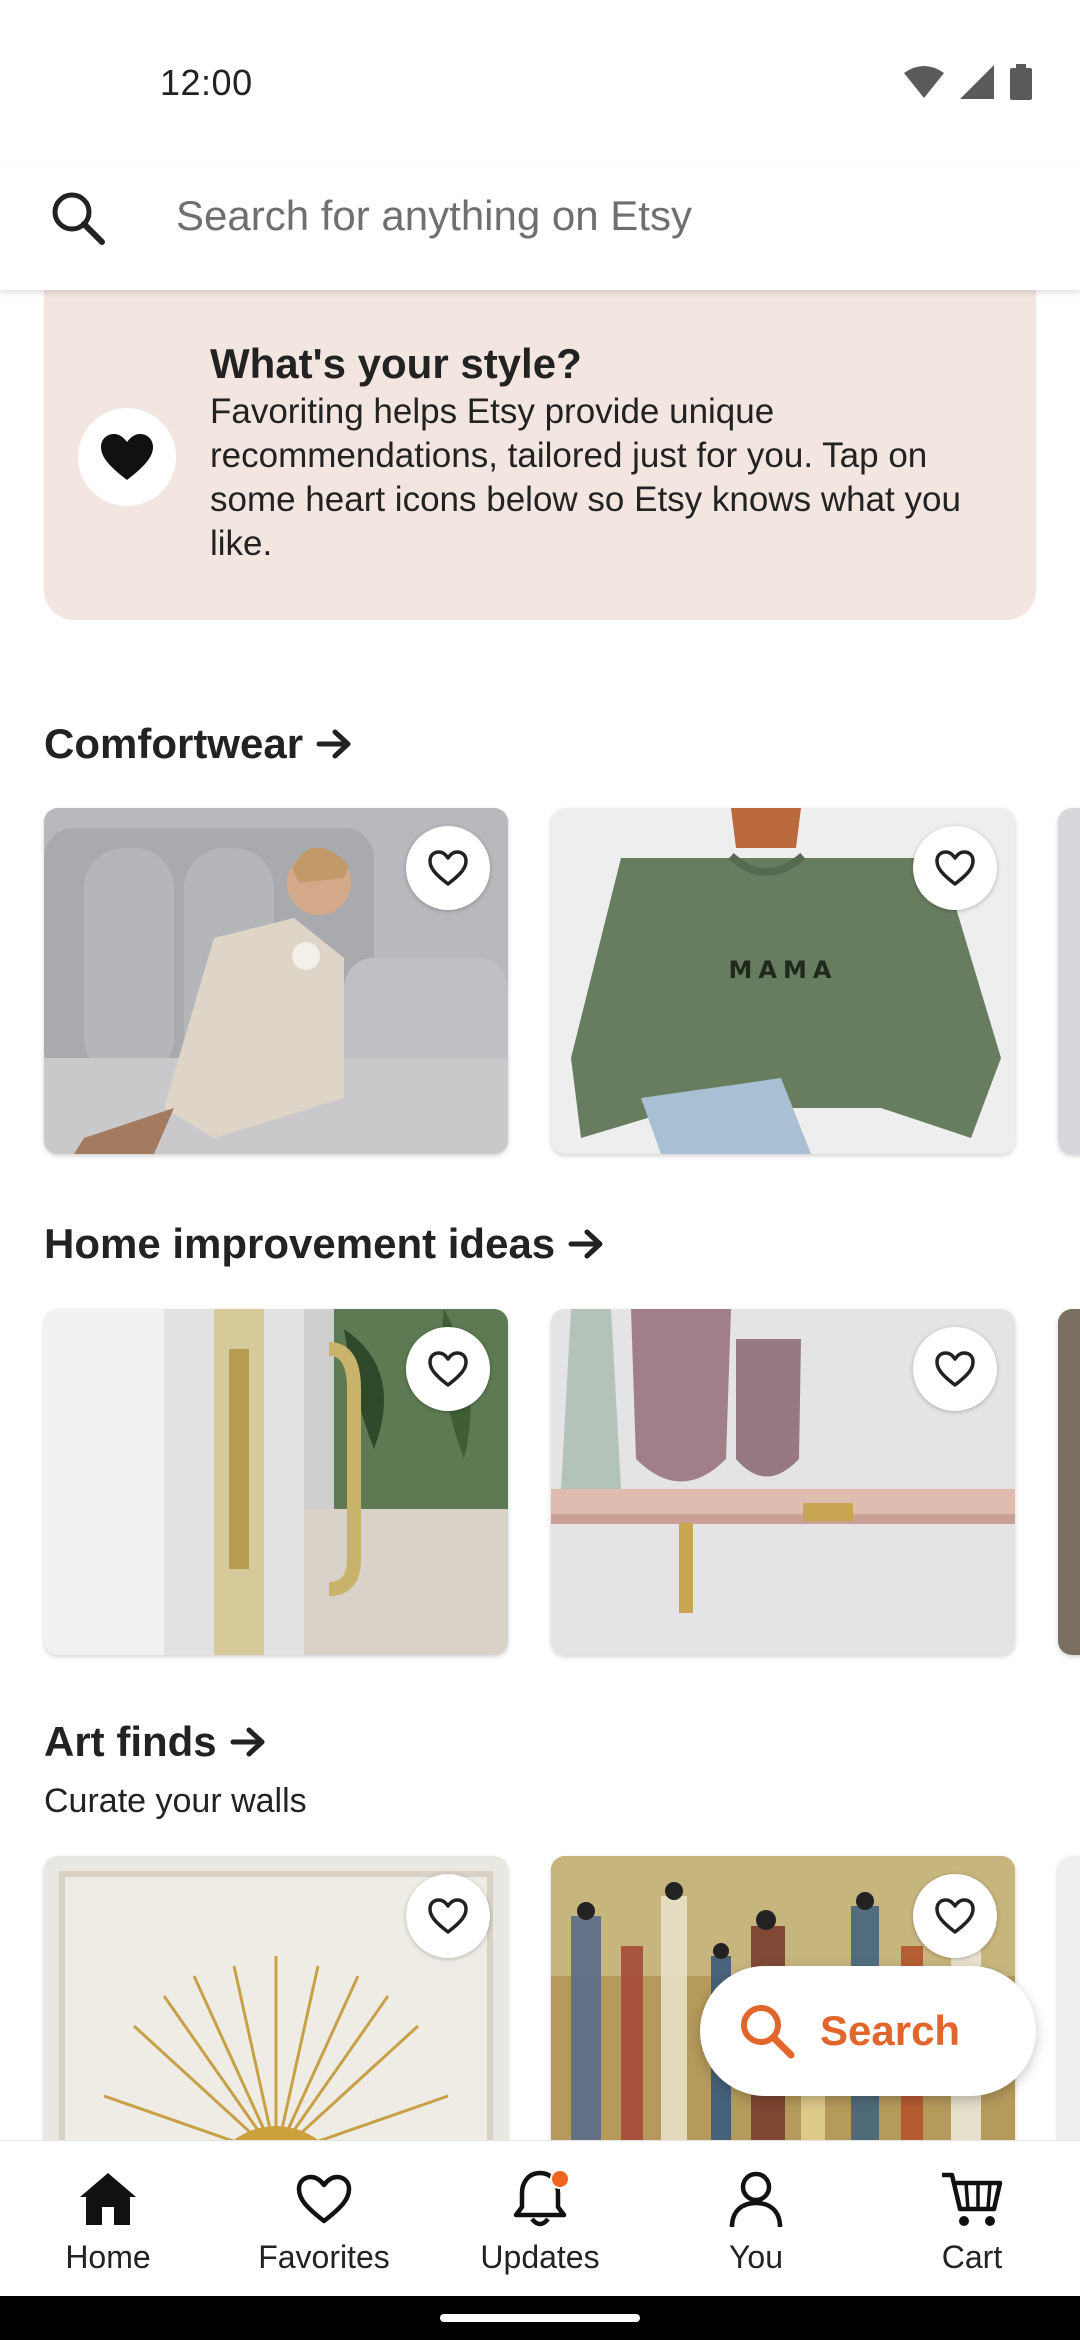 This screenshot has height=2340, width=1080. What do you see at coordinates (540, 982) in the screenshot?
I see `listing-row-comfortwear: MAMA` at bounding box center [540, 982].